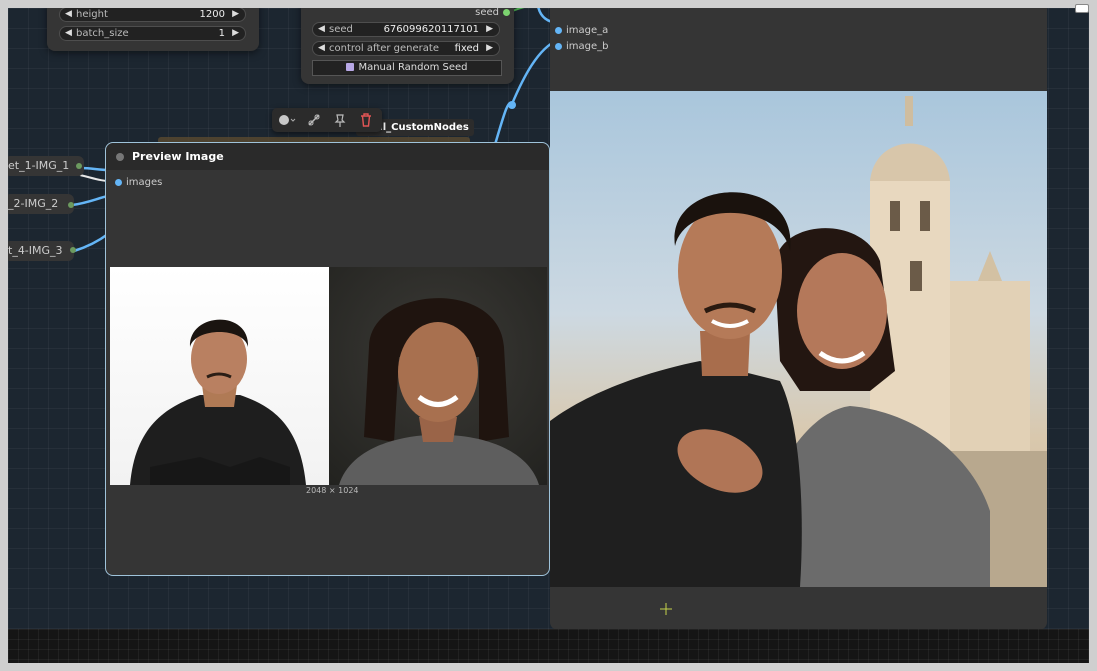 This screenshot has height=671, width=1097. Describe the element at coordinates (178, 156) in the screenshot. I see `node-title: Preview Image` at that location.